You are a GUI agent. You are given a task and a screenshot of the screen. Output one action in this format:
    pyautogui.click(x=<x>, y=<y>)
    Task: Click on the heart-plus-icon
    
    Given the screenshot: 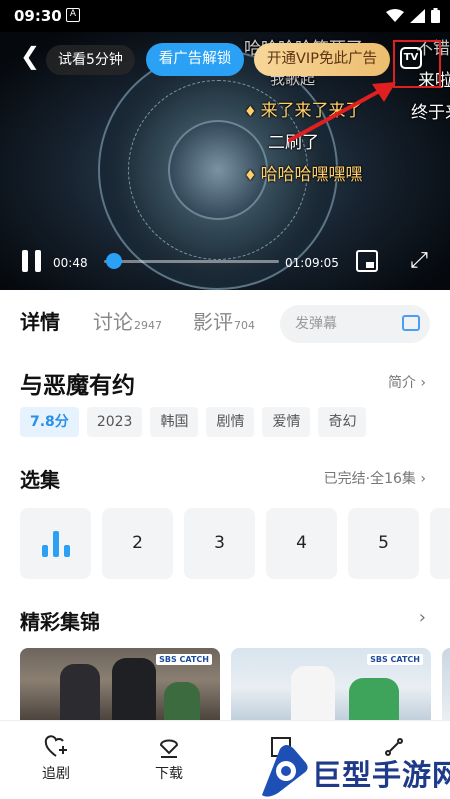 What is the action you would take?
    pyautogui.click(x=55, y=746)
    